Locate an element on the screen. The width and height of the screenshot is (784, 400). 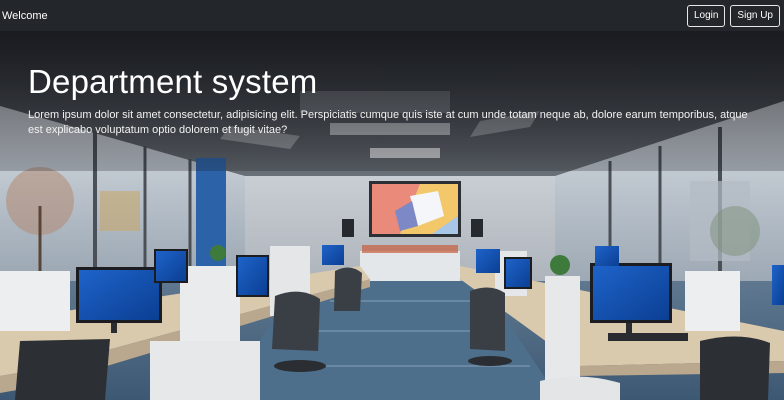
top-navbar: Welcome Login Sign Up is located at coordinates (392, 15).